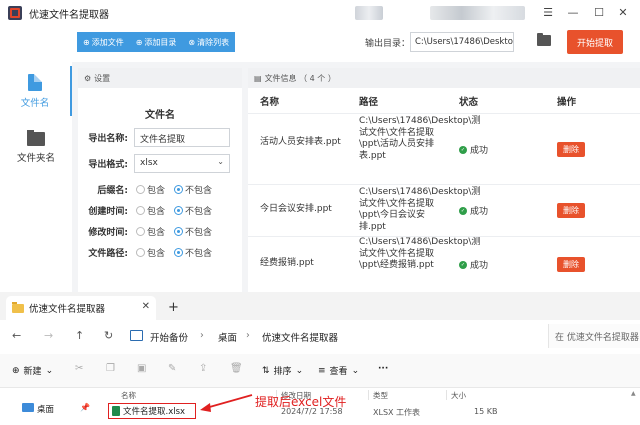 This screenshot has height=425, width=640. I want to click on annotation-text: 提取后excel文件, so click(301, 402).